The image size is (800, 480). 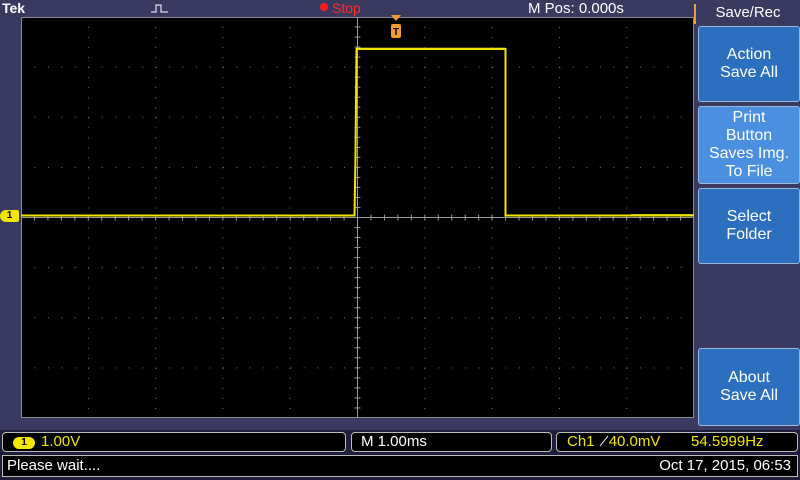 What do you see at coordinates (340, 8) in the screenshot?
I see `acquisition-state: Stop` at bounding box center [340, 8].